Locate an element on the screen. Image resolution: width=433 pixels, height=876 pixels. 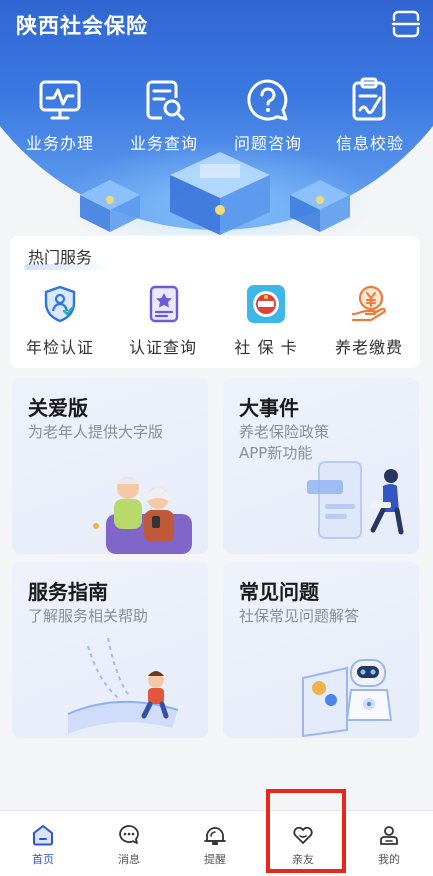
card-care-edition: 关爱版 为老年人提供大字版 is located at coordinates (110, 466).